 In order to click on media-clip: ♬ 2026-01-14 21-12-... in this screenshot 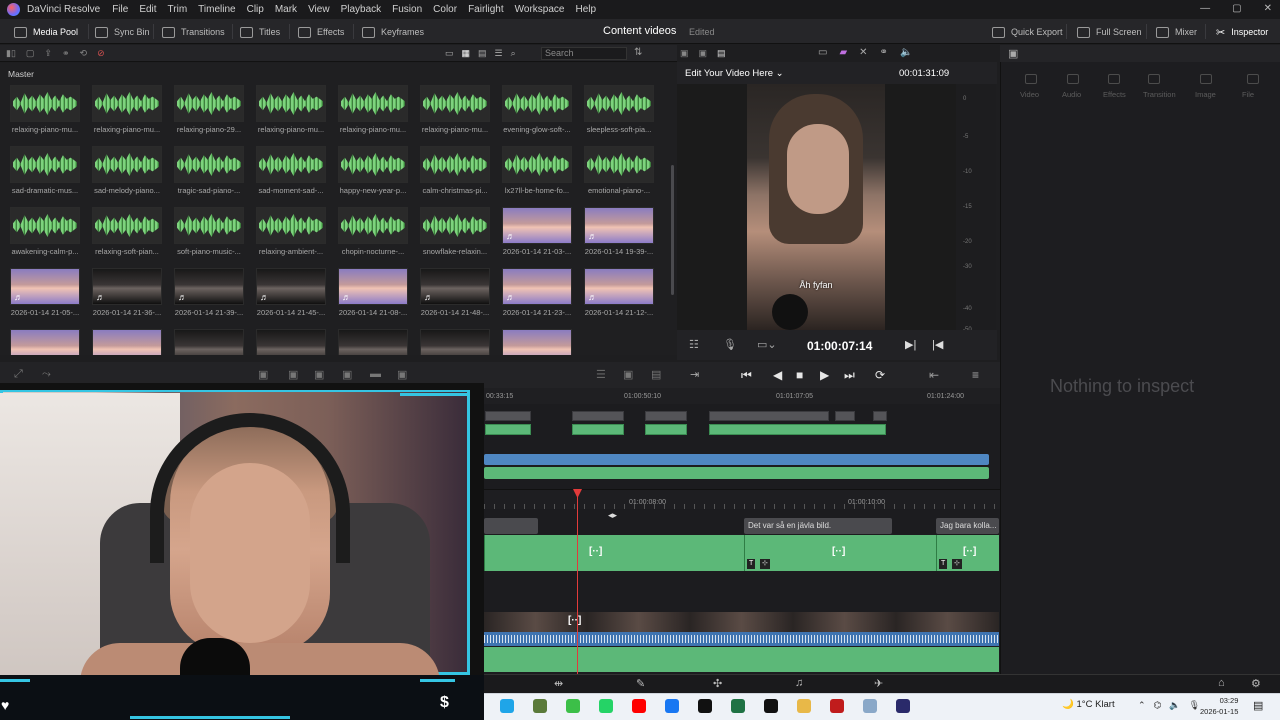, I will do `click(619, 292)`.